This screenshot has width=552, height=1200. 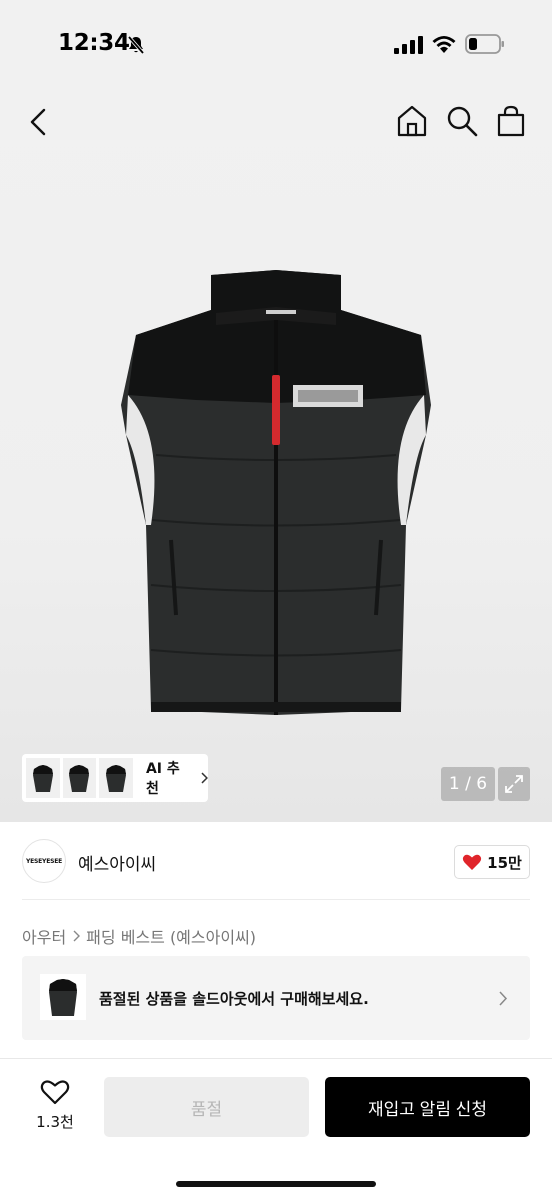 What do you see at coordinates (427, 1107) in the screenshot?
I see `restock-notify-button: 재입고 알림 신청` at bounding box center [427, 1107].